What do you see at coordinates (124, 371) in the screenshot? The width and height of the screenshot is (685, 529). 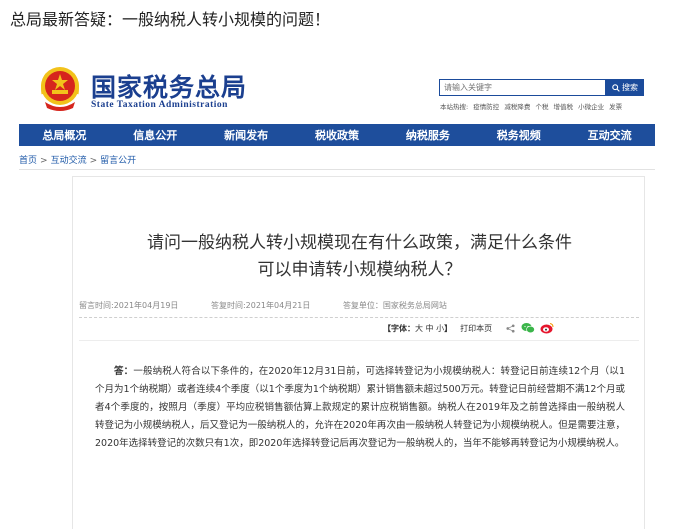 I see `answer-lead: 答：` at bounding box center [124, 371].